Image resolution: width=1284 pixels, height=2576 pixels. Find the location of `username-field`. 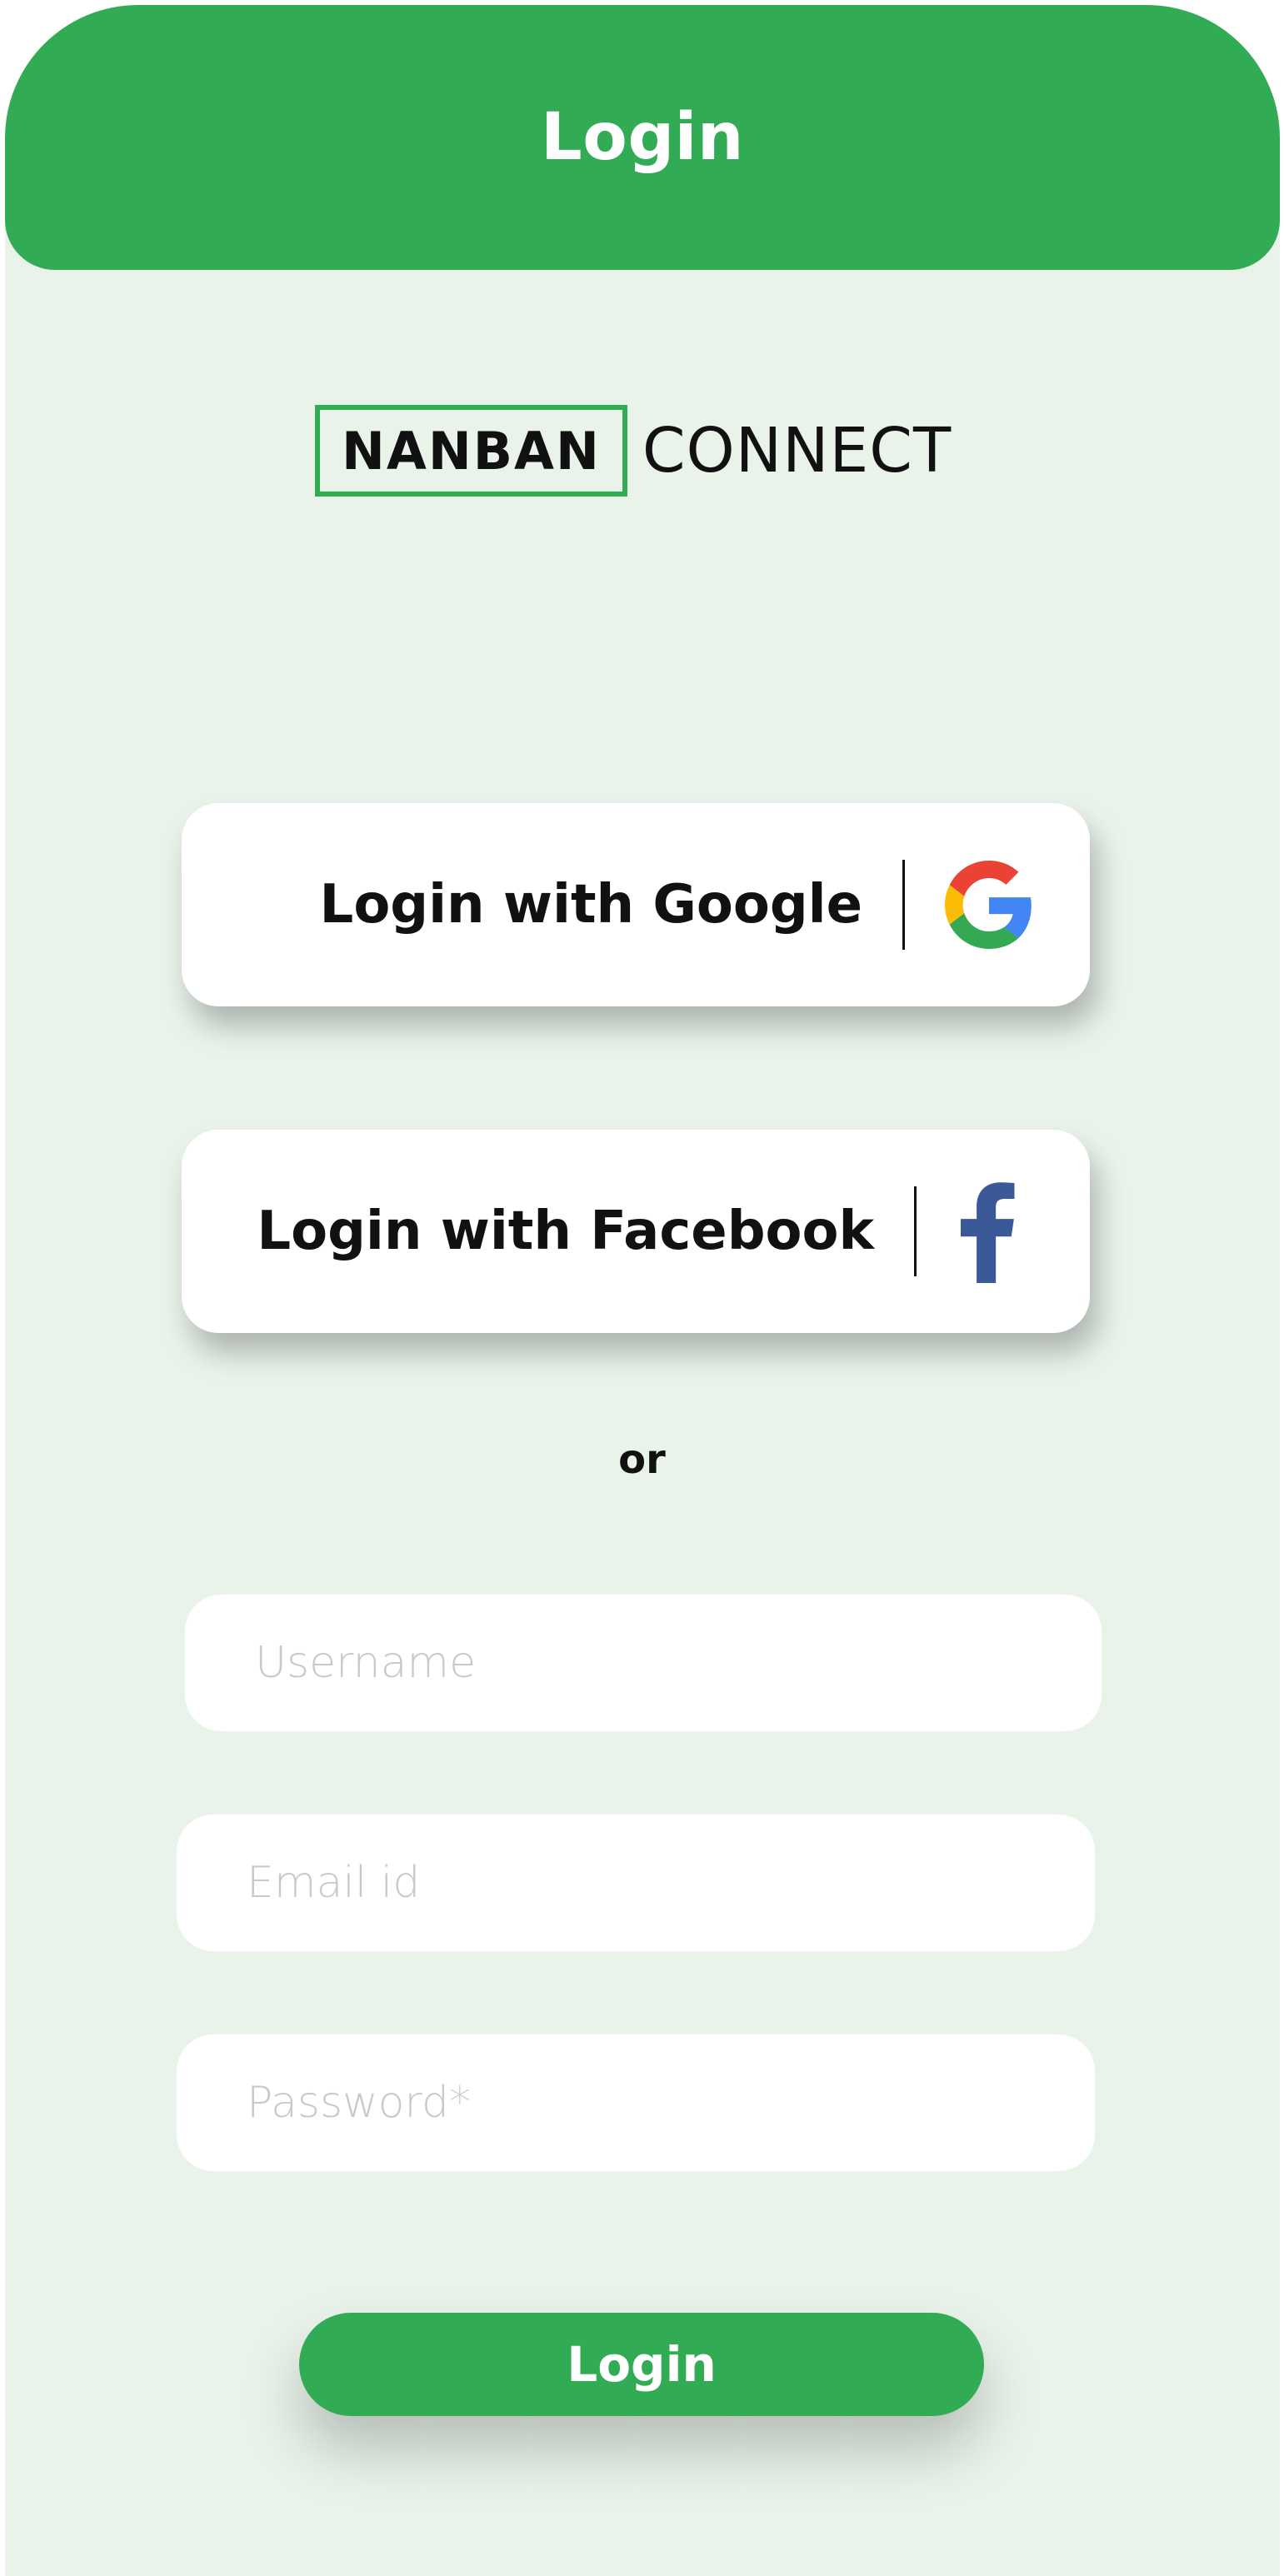

username-field is located at coordinates (643, 1663).